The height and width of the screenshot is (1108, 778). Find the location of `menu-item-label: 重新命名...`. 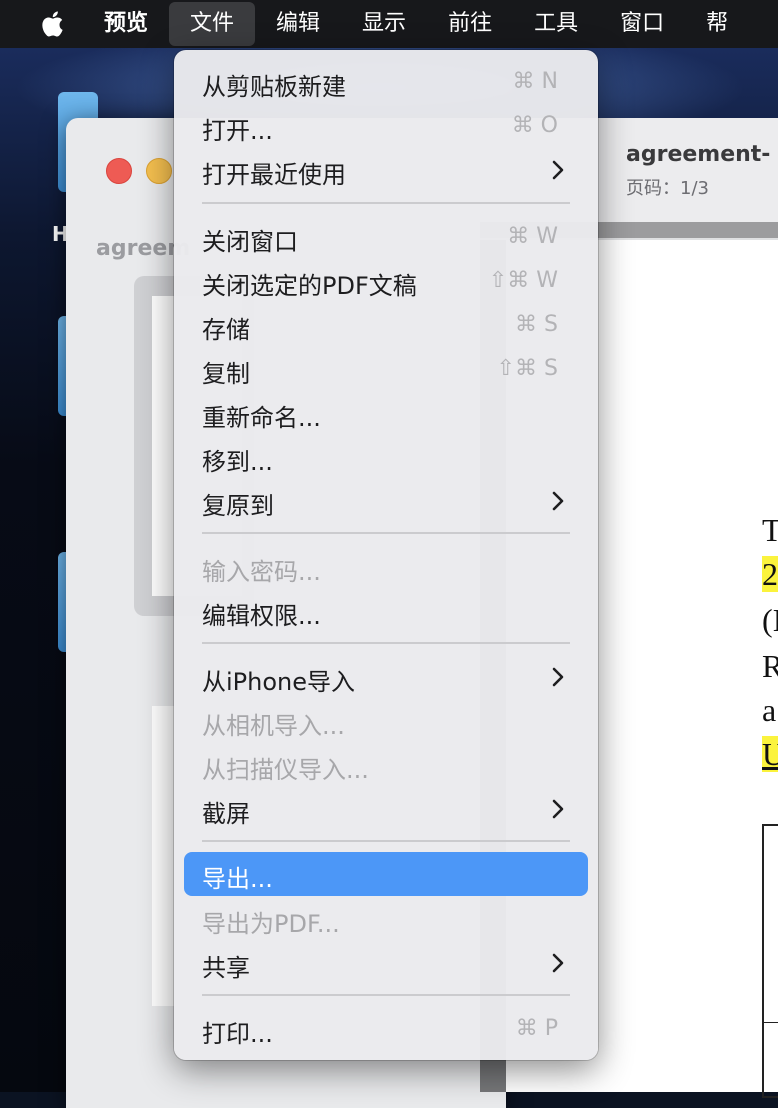

menu-item-label: 重新命名... is located at coordinates (261, 418).